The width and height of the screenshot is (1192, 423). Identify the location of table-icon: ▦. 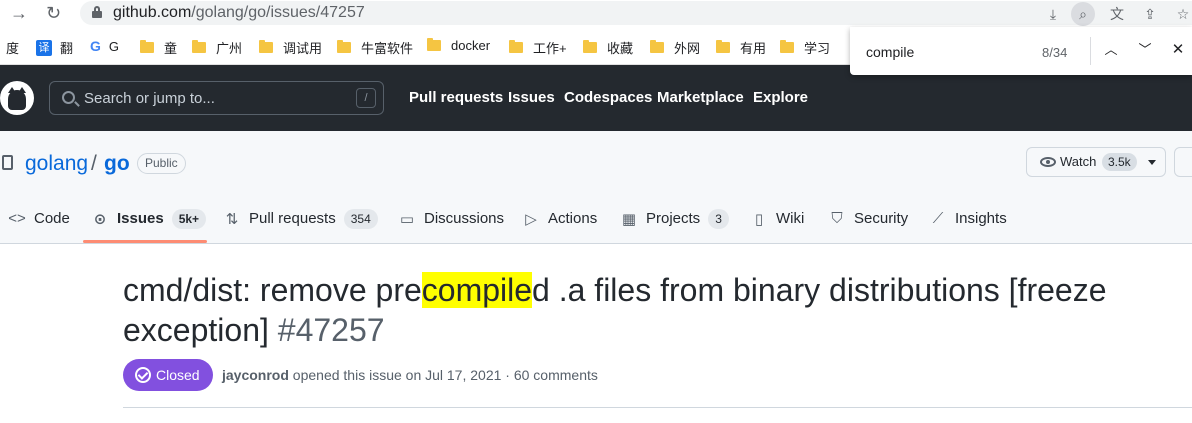
(629, 219).